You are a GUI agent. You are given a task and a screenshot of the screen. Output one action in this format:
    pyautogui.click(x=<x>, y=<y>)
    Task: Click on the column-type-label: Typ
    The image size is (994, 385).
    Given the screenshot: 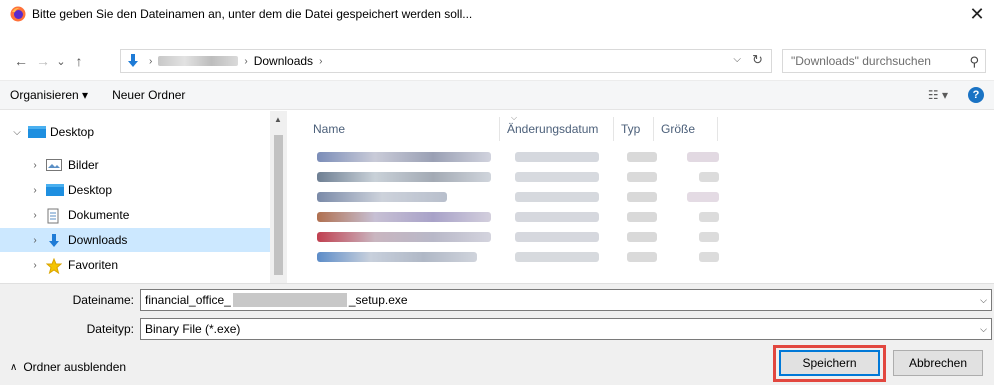 What is the action you would take?
    pyautogui.click(x=631, y=129)
    